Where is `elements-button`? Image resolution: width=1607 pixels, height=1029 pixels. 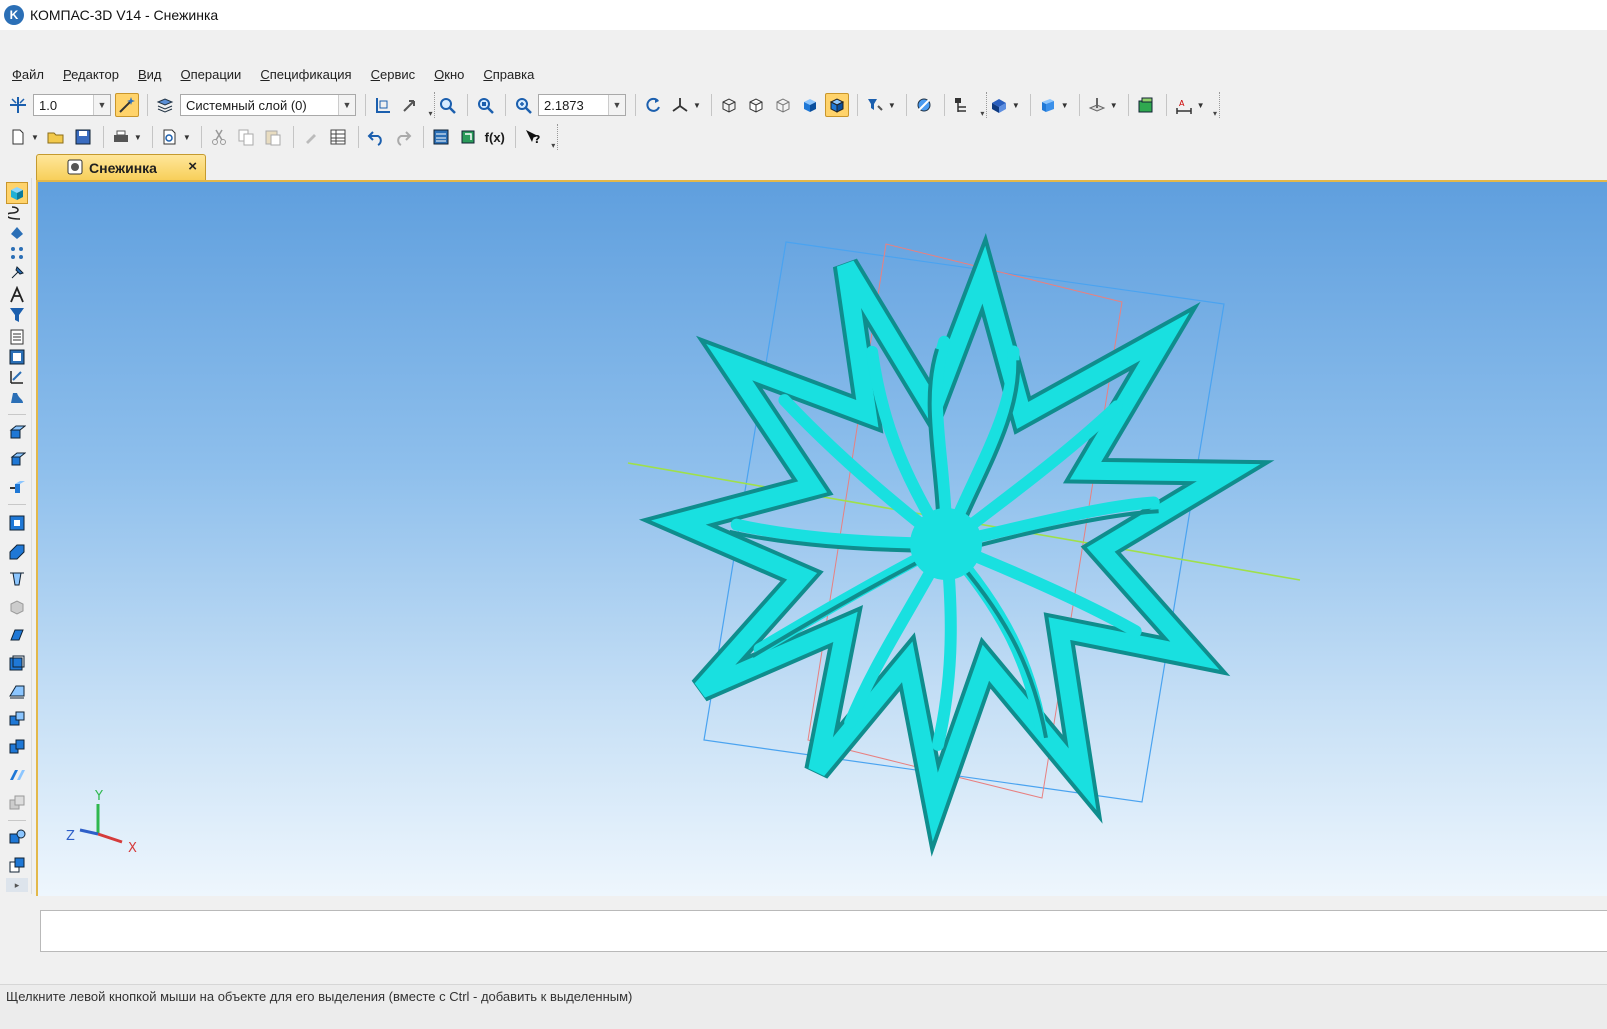
elements-button is located at coordinates (17, 397).